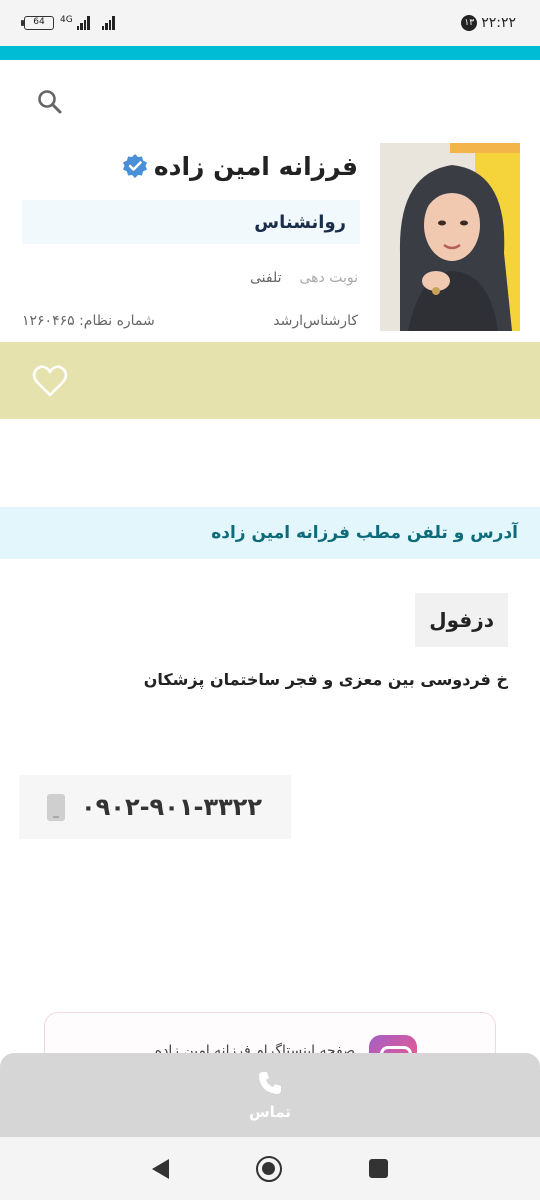  I want to click on profile-photo, so click(450, 237).